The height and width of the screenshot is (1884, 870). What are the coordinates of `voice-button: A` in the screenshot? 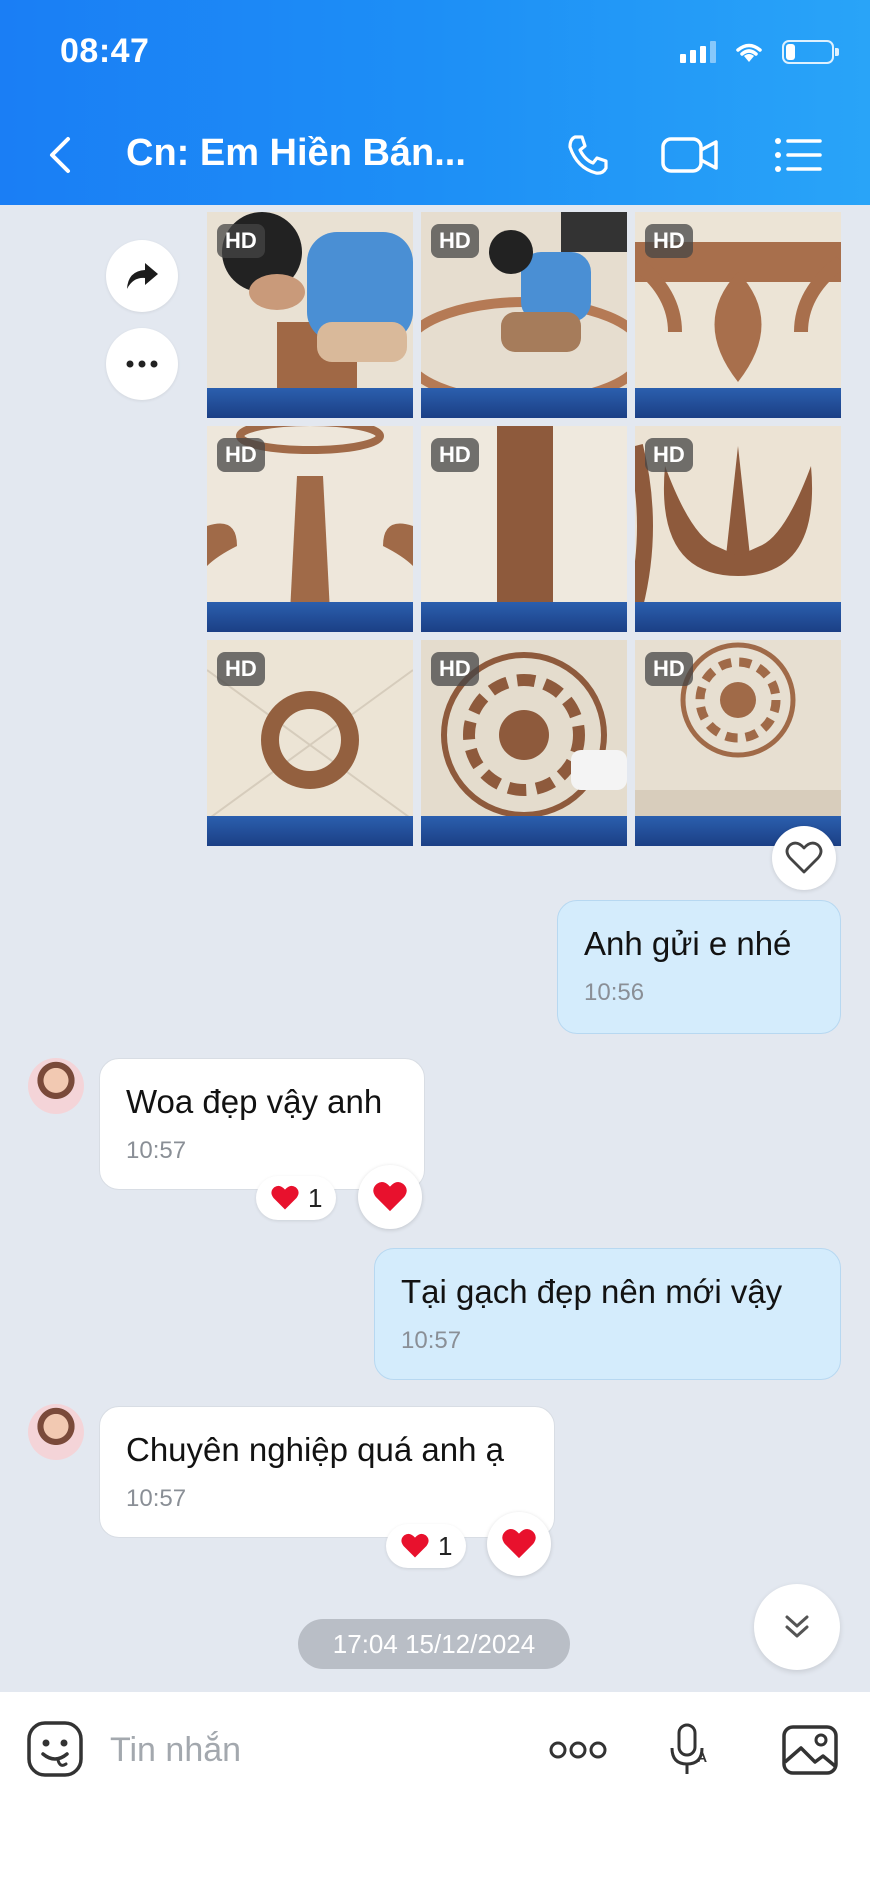 It's located at (690, 1750).